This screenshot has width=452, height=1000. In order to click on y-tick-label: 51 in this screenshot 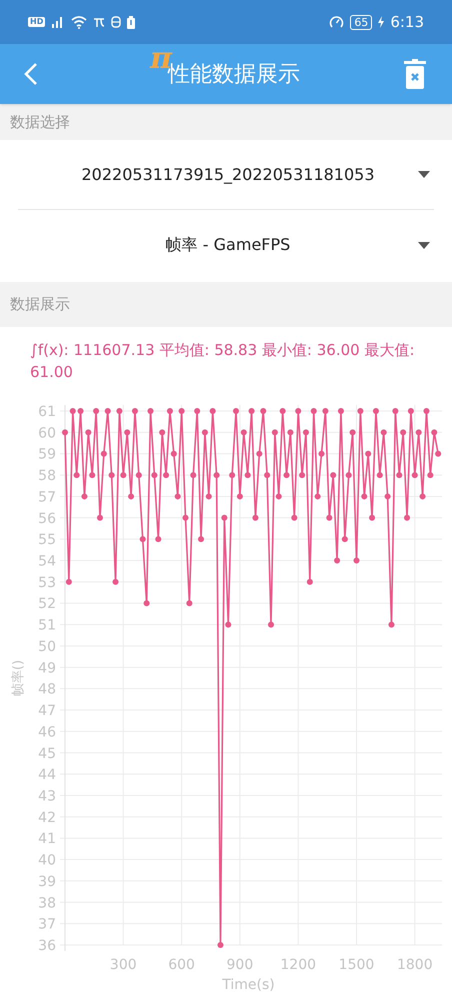, I will do `click(47, 626)`.